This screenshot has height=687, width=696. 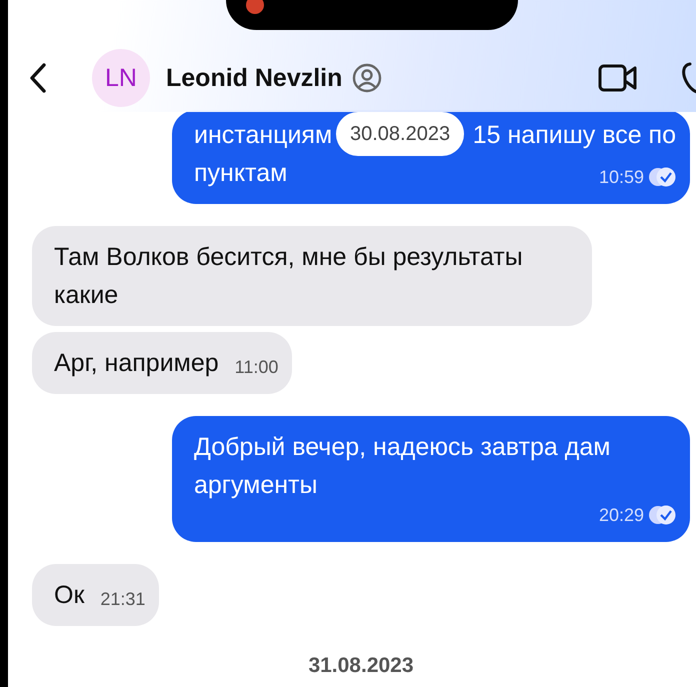 I want to click on message-text: инстанциям, so click(x=263, y=135).